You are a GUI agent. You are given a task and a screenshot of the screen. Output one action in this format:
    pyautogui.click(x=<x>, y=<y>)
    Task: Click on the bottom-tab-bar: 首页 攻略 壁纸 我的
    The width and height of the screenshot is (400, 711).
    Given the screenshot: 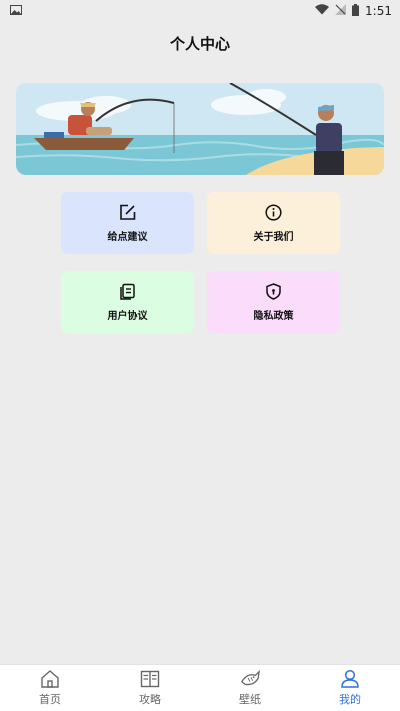 What is the action you would take?
    pyautogui.click(x=200, y=687)
    